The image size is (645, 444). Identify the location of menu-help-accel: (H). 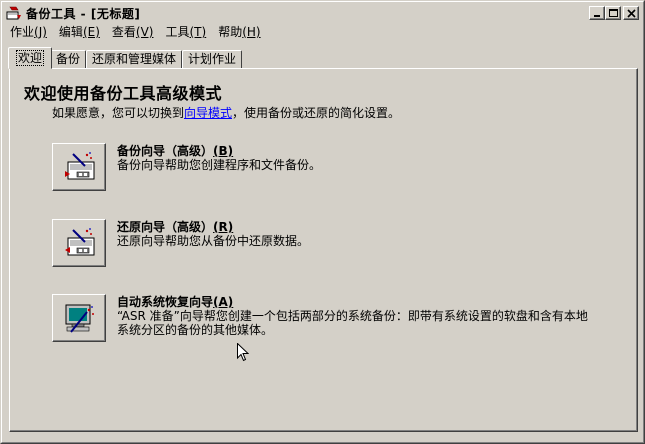
(251, 32).